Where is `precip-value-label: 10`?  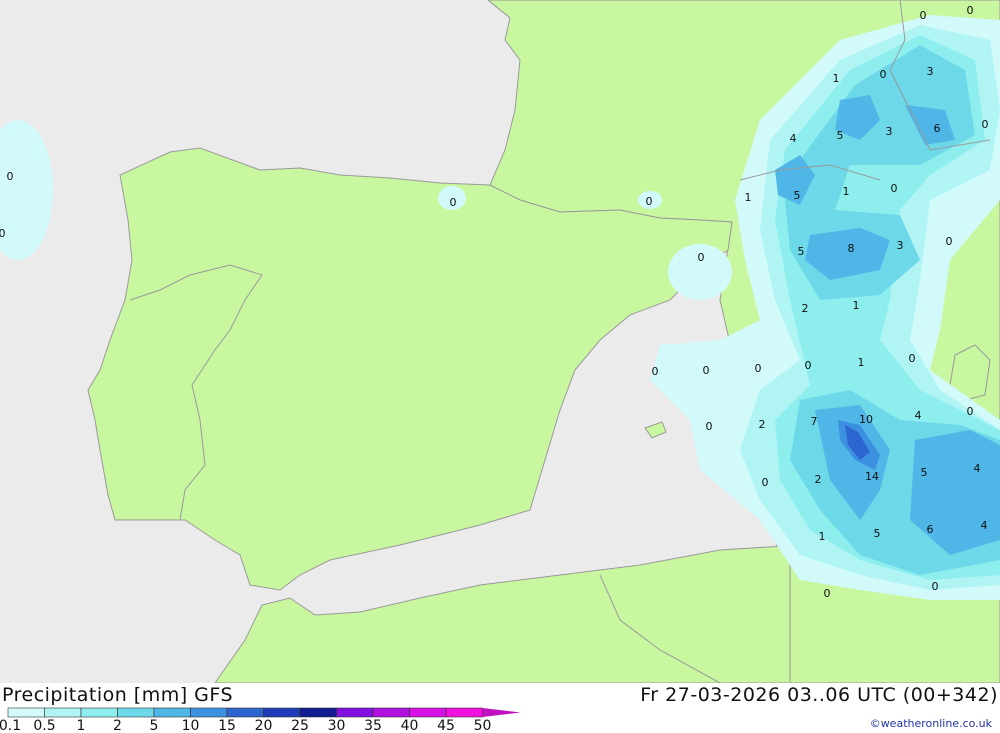
precip-value-label: 10 is located at coordinates (866, 419).